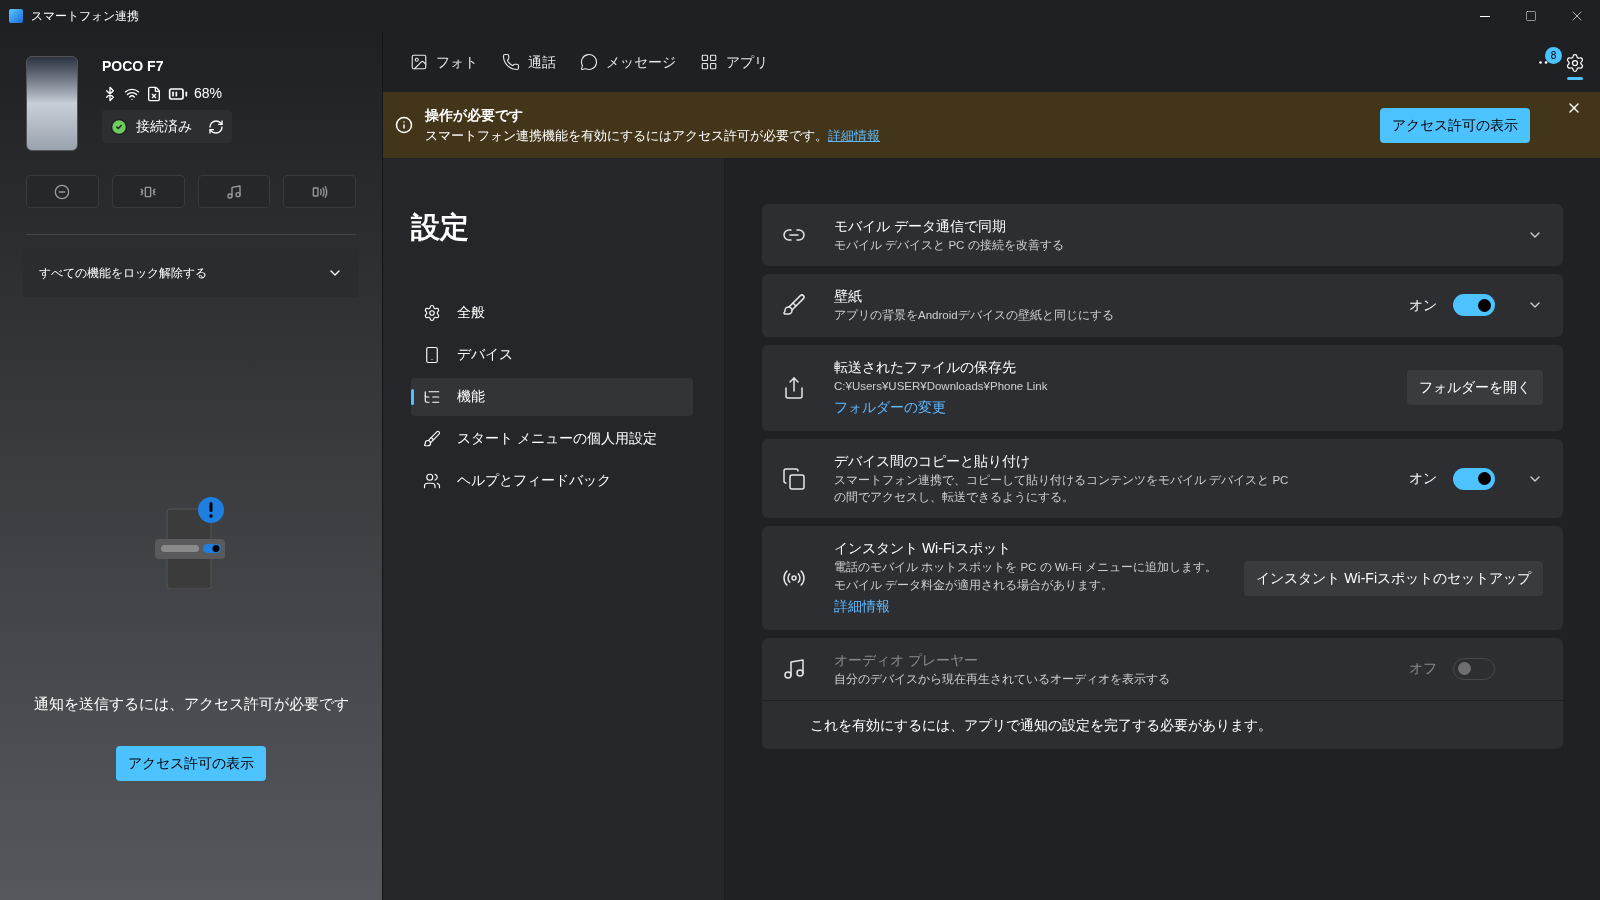  I want to click on settings-nav-item: 機能, so click(552, 396).